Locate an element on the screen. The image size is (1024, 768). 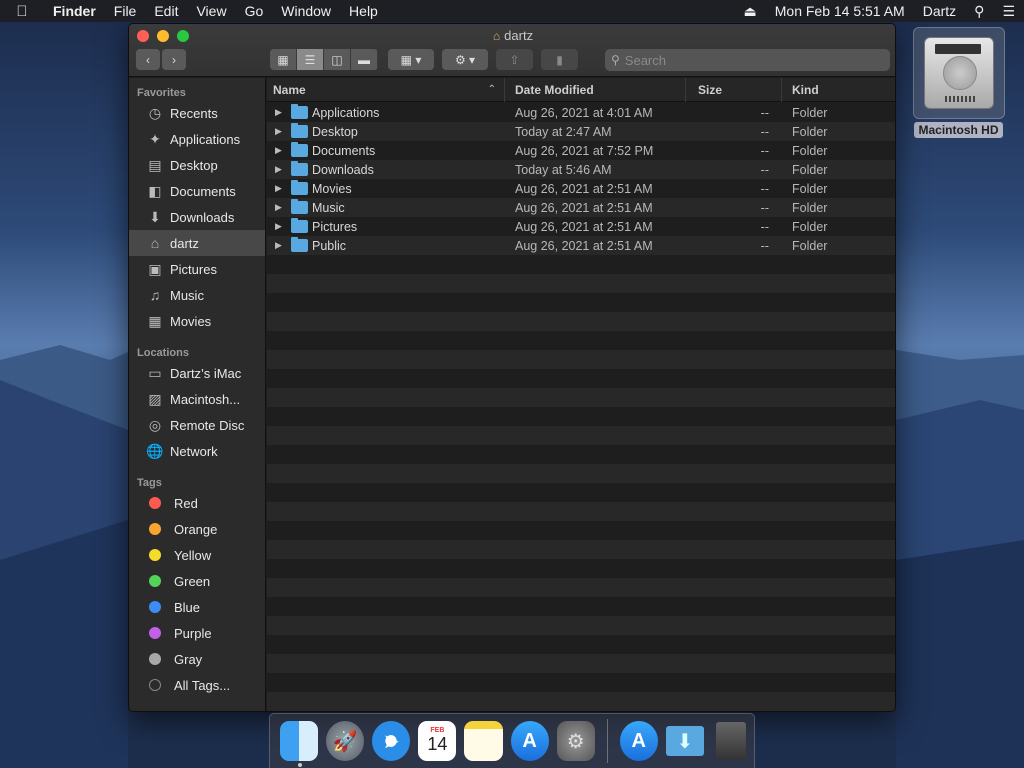
sidebar-item-applications: ✦ Applications is located at coordinates (197, 139).